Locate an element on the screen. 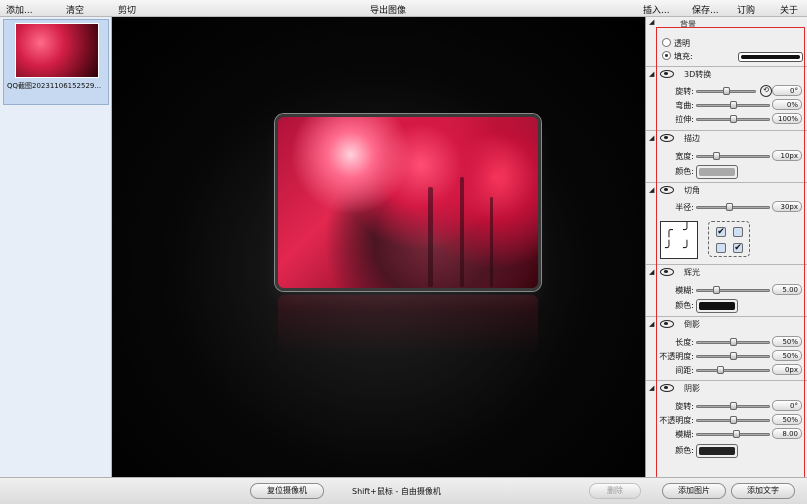  slider-3d-rotate is located at coordinates (726, 91).